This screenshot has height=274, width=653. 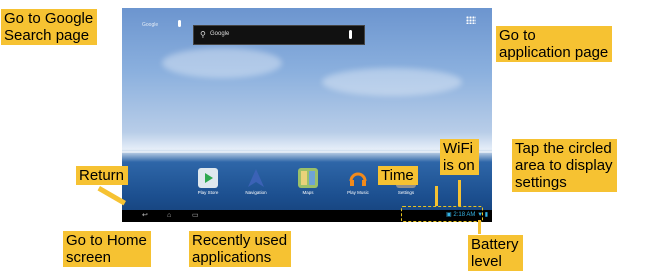 I want to click on back-icon: ↩, so click(x=145, y=216).